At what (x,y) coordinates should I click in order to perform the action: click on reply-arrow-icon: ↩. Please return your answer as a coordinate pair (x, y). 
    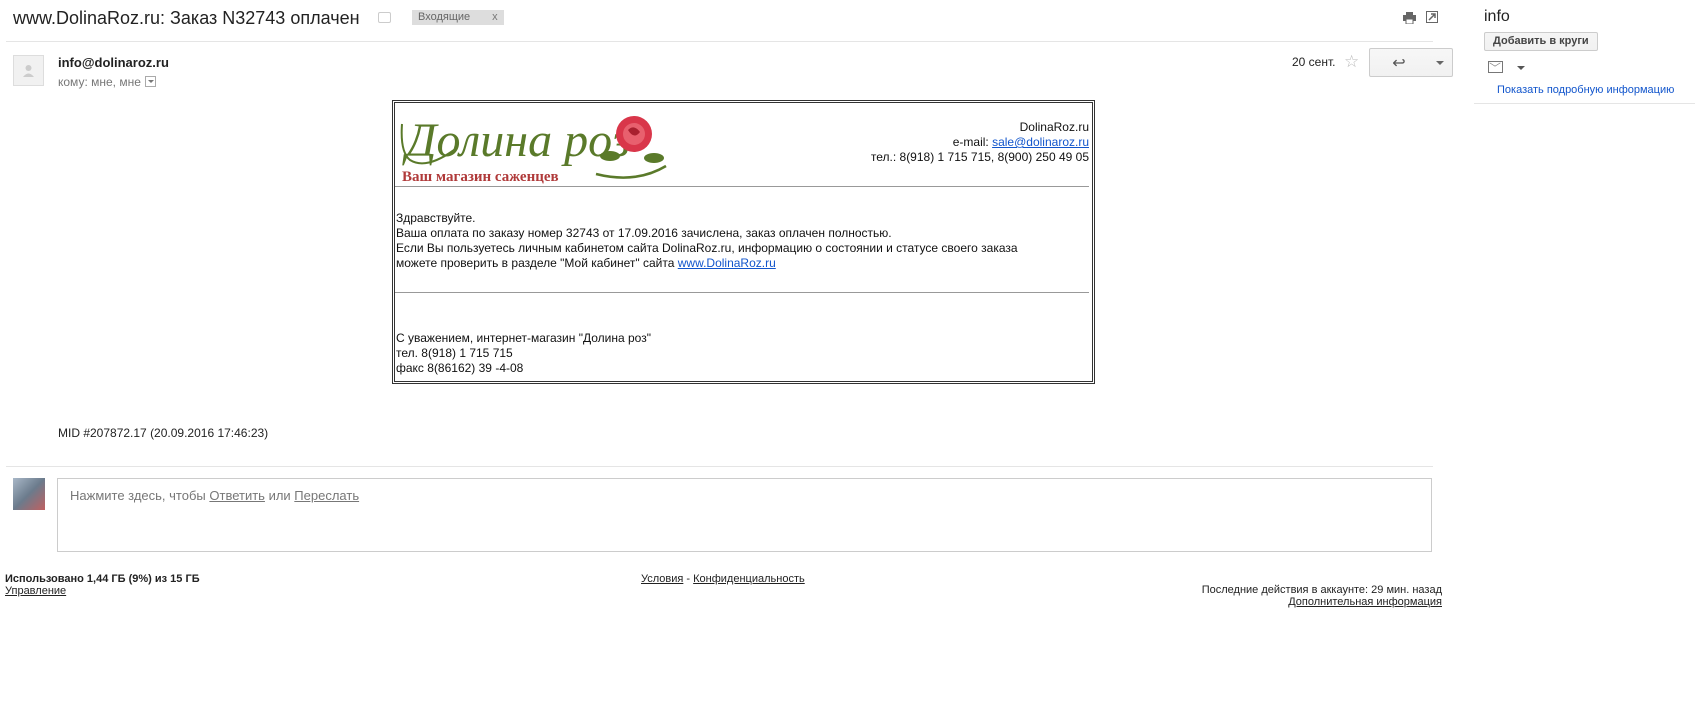
    Looking at the image, I should click on (1399, 63).